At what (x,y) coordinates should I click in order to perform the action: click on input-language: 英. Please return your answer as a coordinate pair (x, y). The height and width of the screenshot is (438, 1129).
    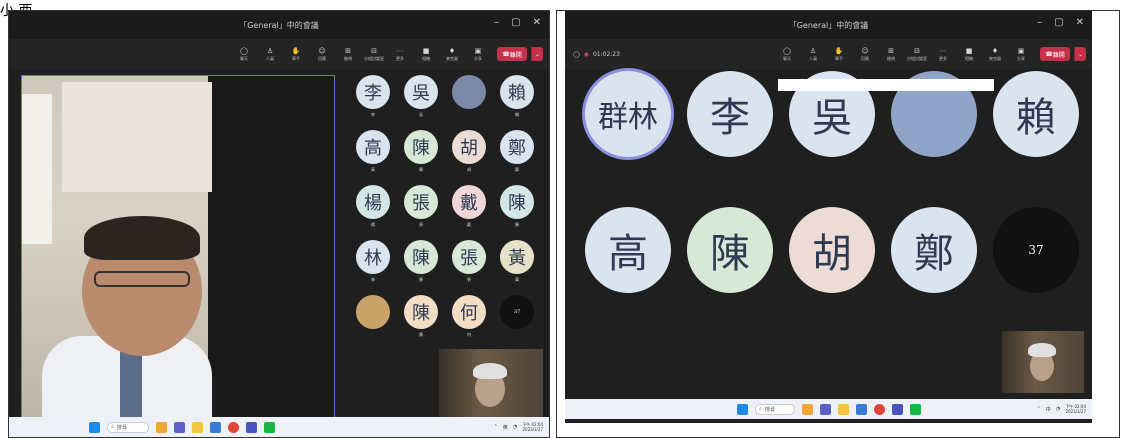
    Looking at the image, I should click on (505, 427).